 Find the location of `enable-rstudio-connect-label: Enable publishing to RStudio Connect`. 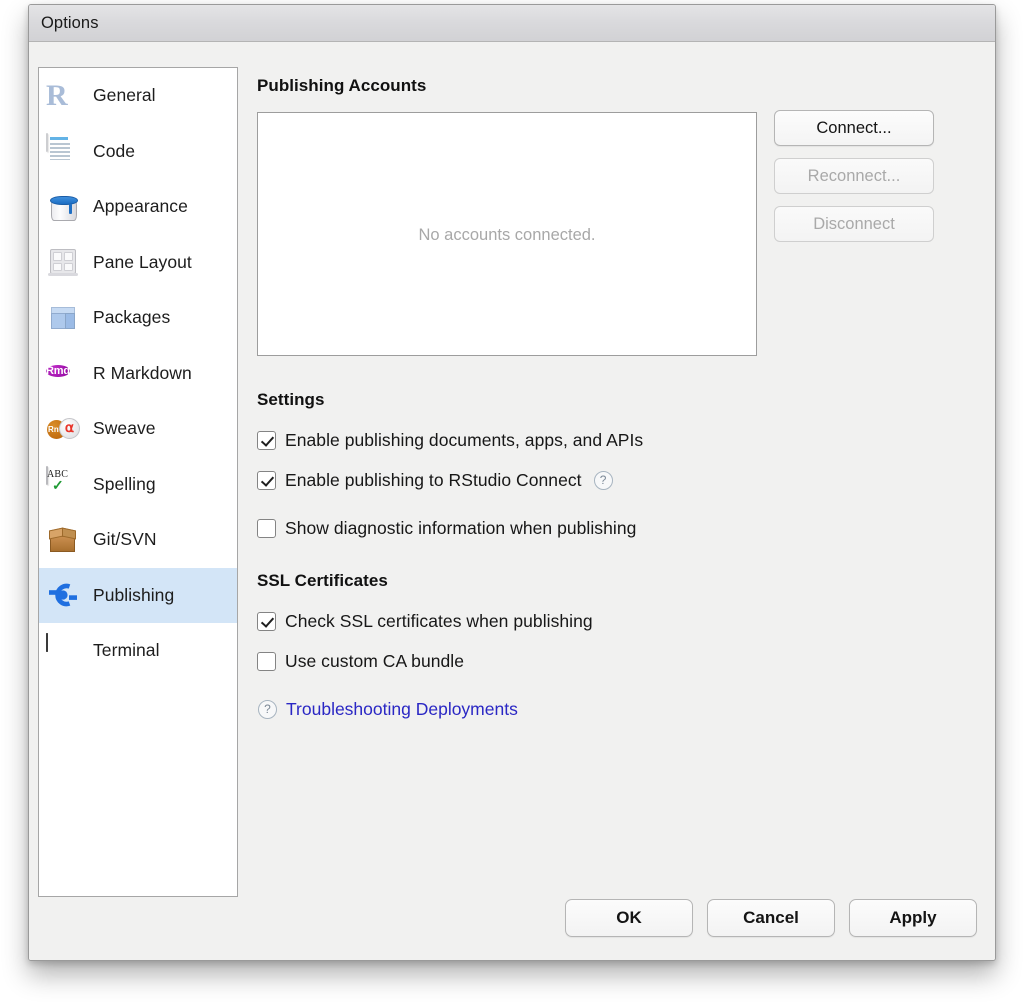

enable-rstudio-connect-label: Enable publishing to RStudio Connect is located at coordinates (433, 480).